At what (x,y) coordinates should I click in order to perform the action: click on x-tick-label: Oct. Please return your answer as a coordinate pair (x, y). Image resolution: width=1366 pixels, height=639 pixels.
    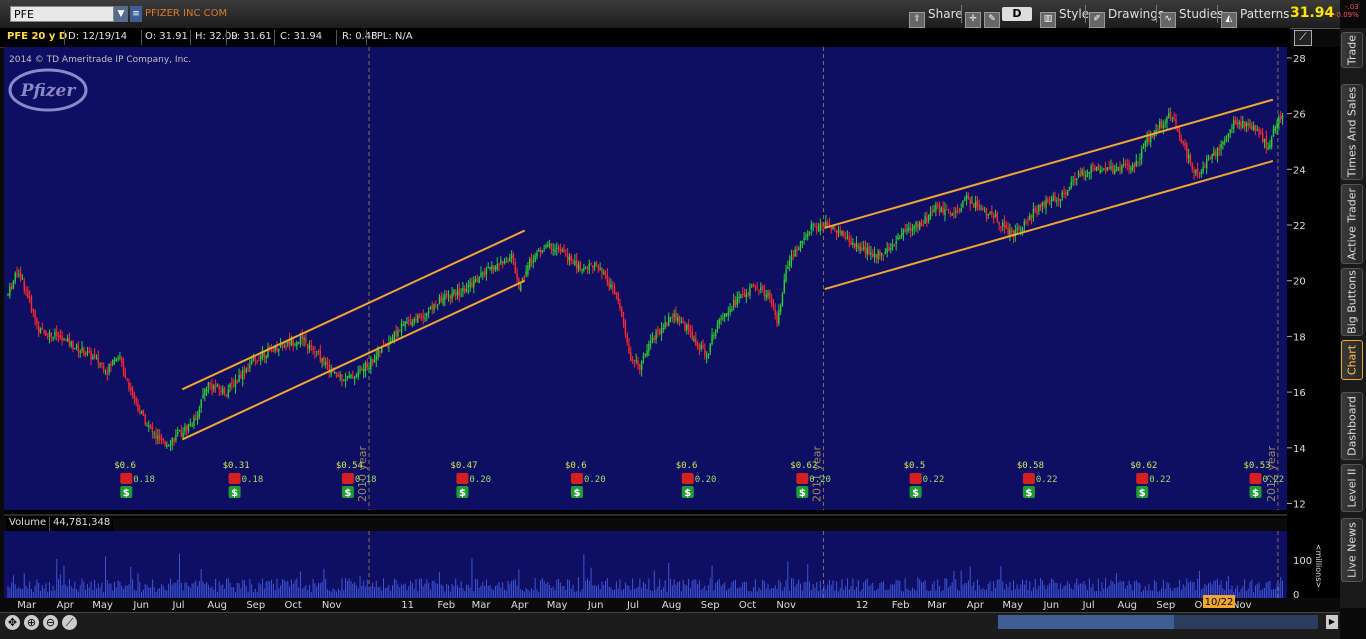
    Looking at the image, I should click on (747, 605).